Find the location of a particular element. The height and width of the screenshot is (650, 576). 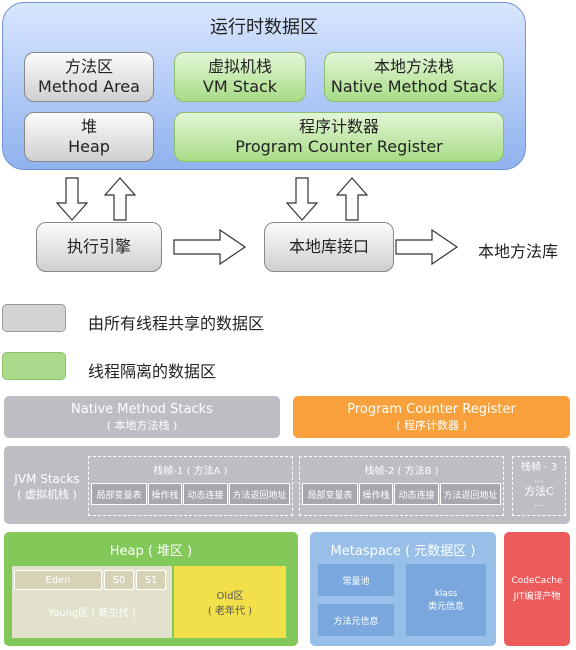

eden-space: Eden is located at coordinates (58, 580).